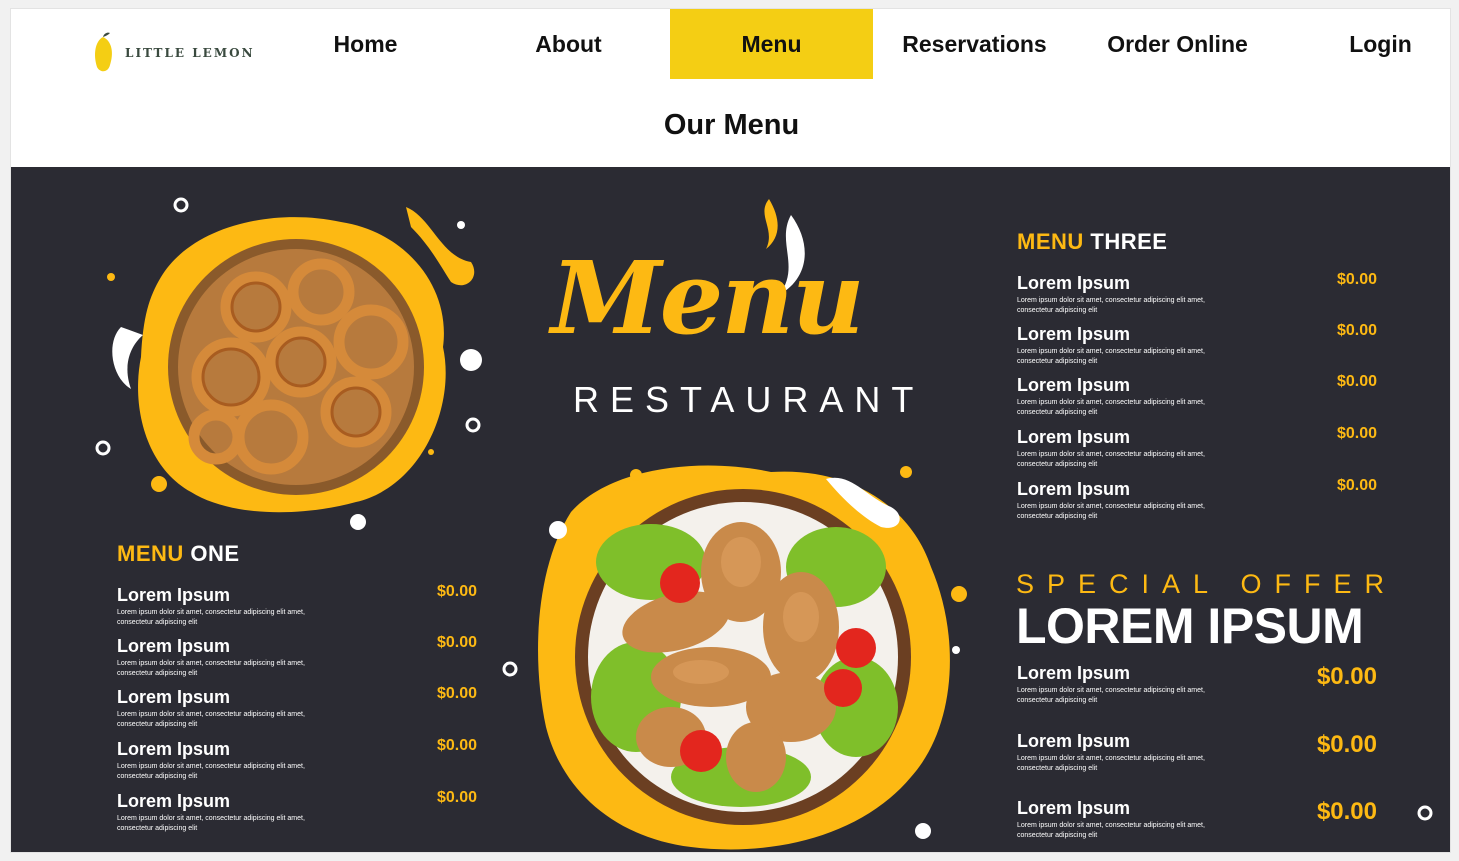 Image resolution: width=1459 pixels, height=861 pixels. Describe the element at coordinates (1364, 44) in the screenshot. I see `nav-login: Login` at that location.